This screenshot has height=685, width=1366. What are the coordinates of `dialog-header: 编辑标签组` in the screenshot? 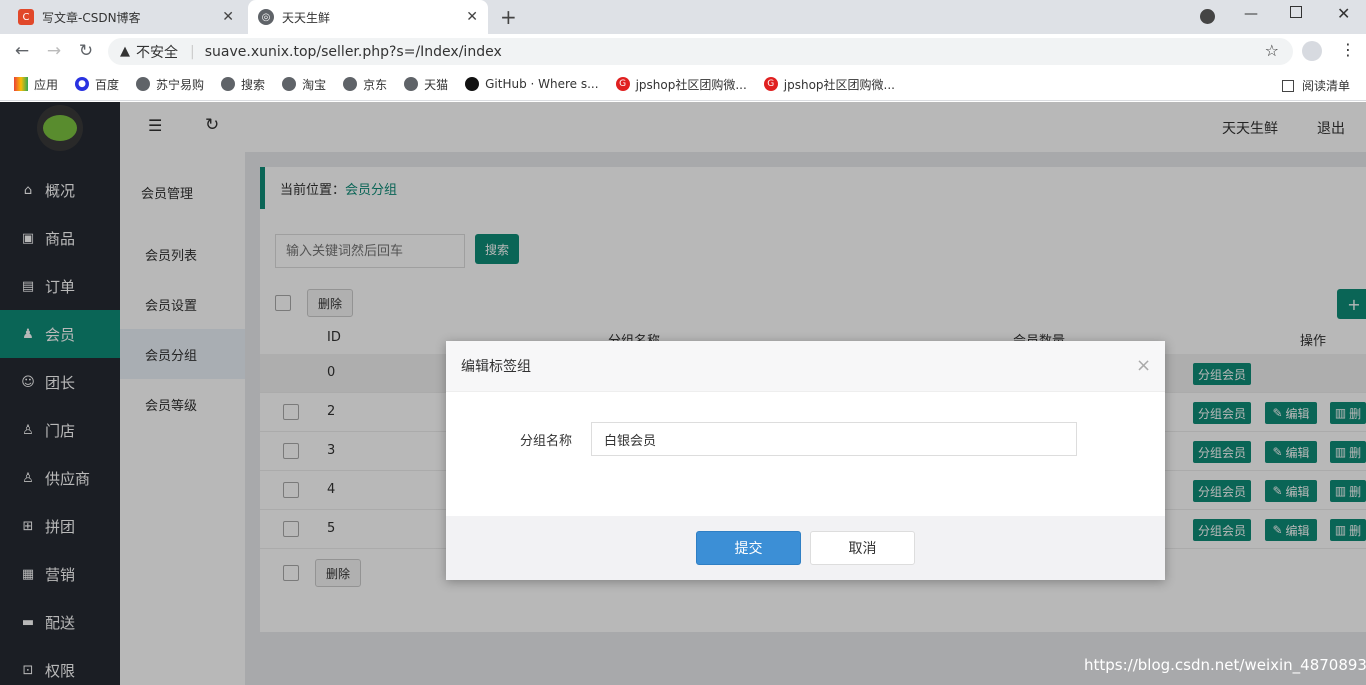 It's located at (805, 366).